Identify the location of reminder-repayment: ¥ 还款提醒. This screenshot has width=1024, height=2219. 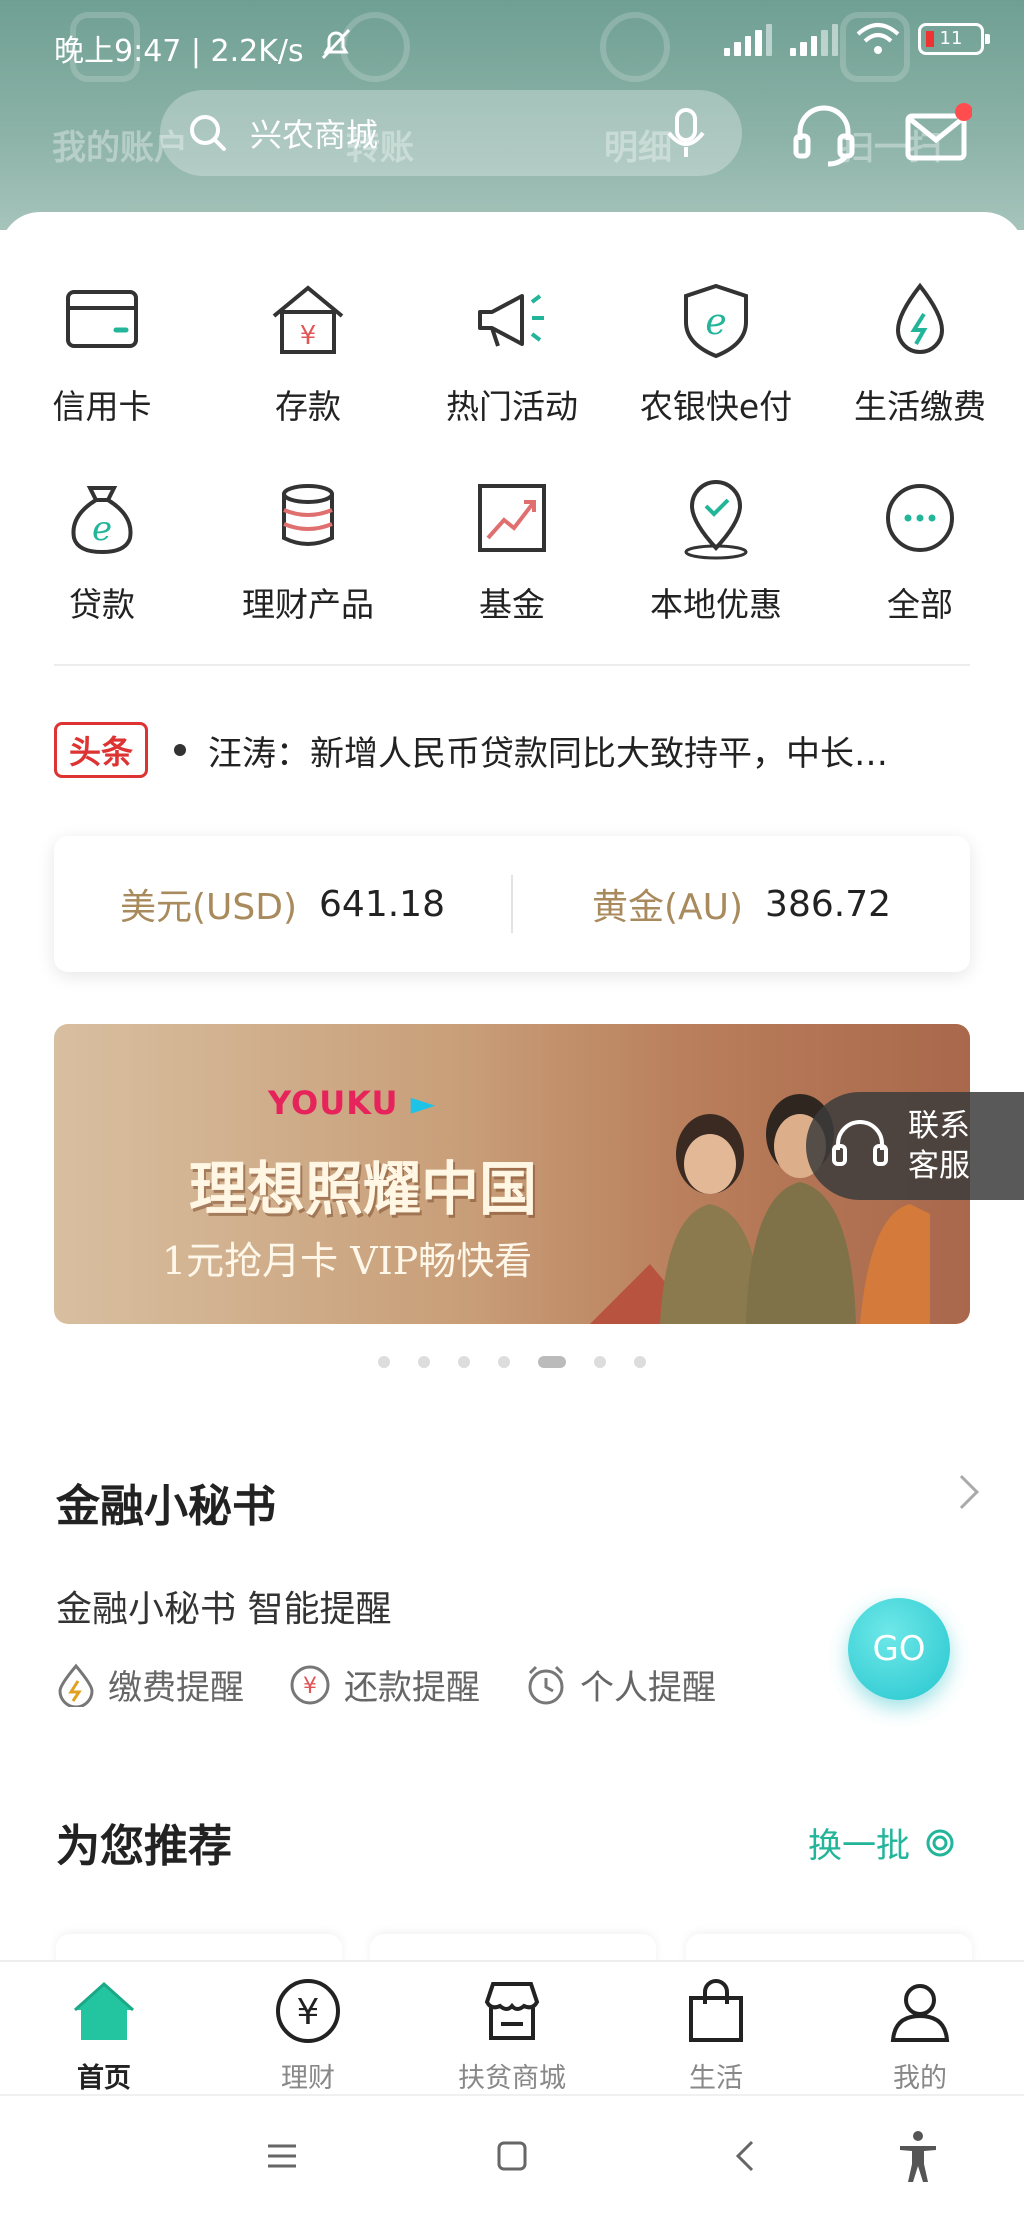
(384, 1684).